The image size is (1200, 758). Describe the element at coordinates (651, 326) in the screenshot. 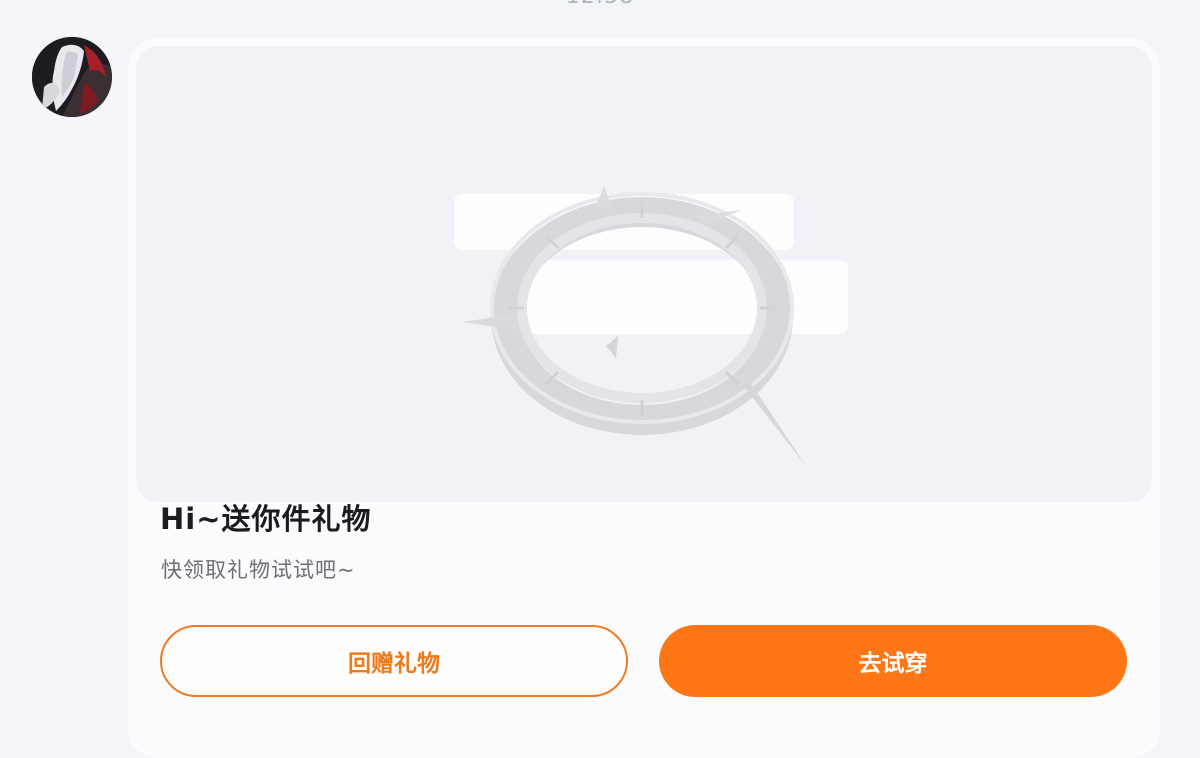

I see `ring-accessory-illustration` at that location.